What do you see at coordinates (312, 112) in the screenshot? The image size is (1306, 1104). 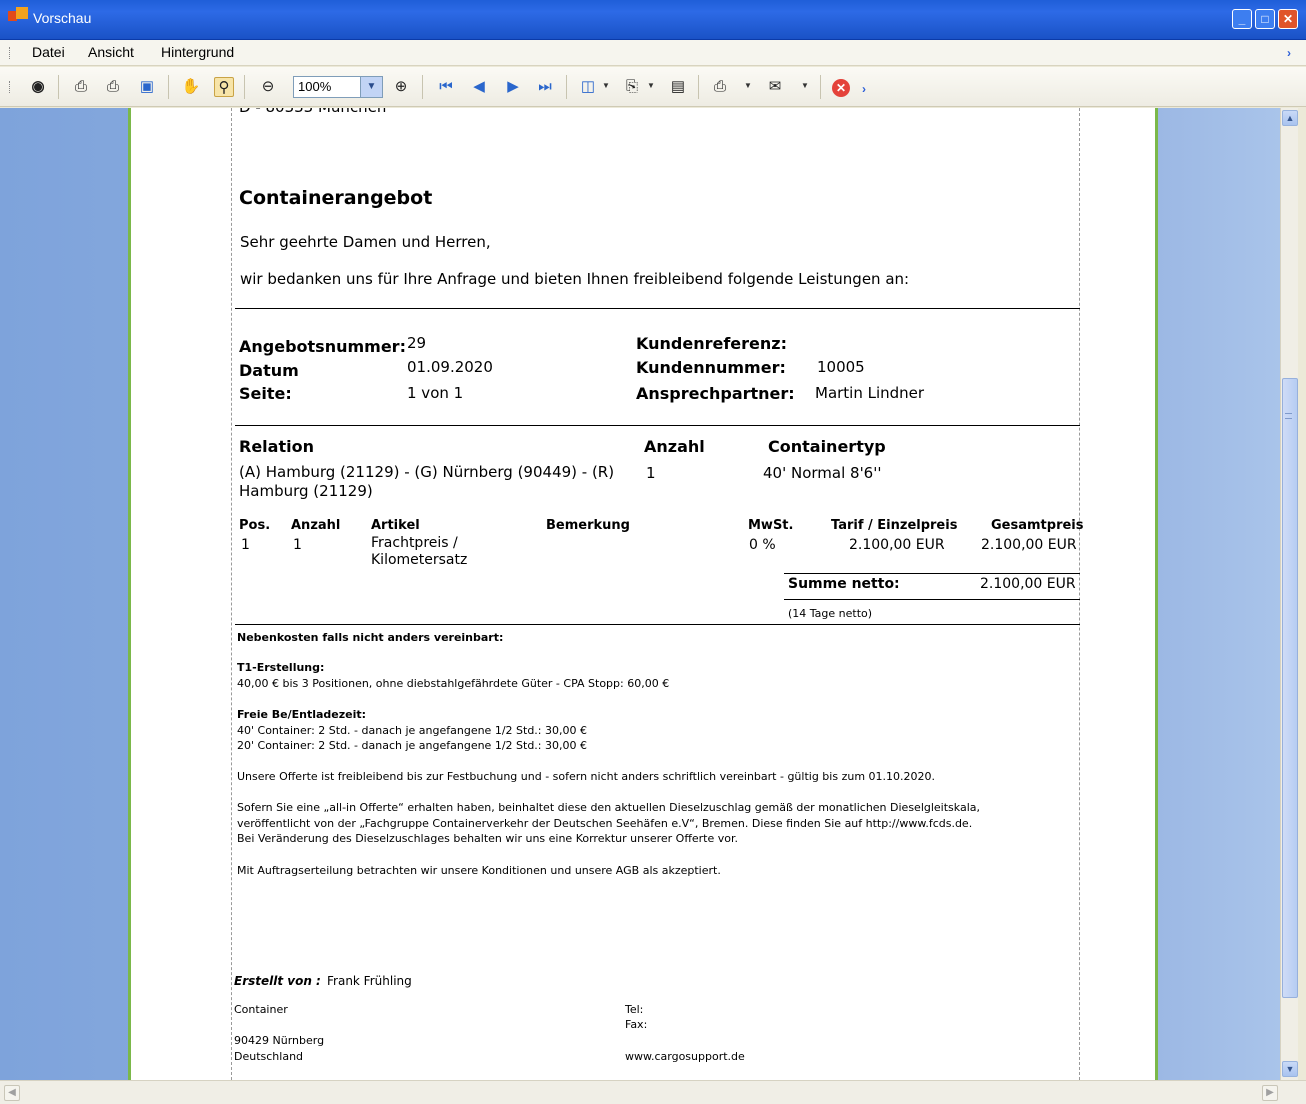 I see `address-tail: D - 80333 München` at bounding box center [312, 112].